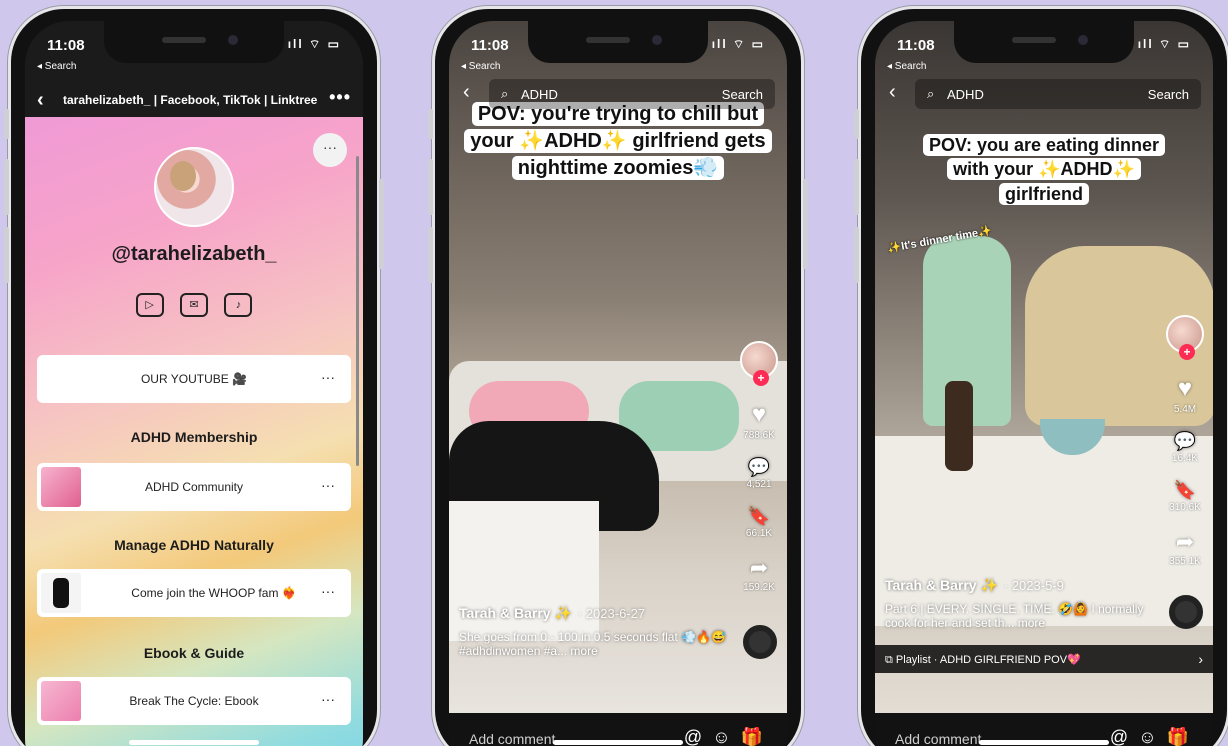 The height and width of the screenshot is (746, 1228). I want to click on tiktok-icon: ♪, so click(238, 305).